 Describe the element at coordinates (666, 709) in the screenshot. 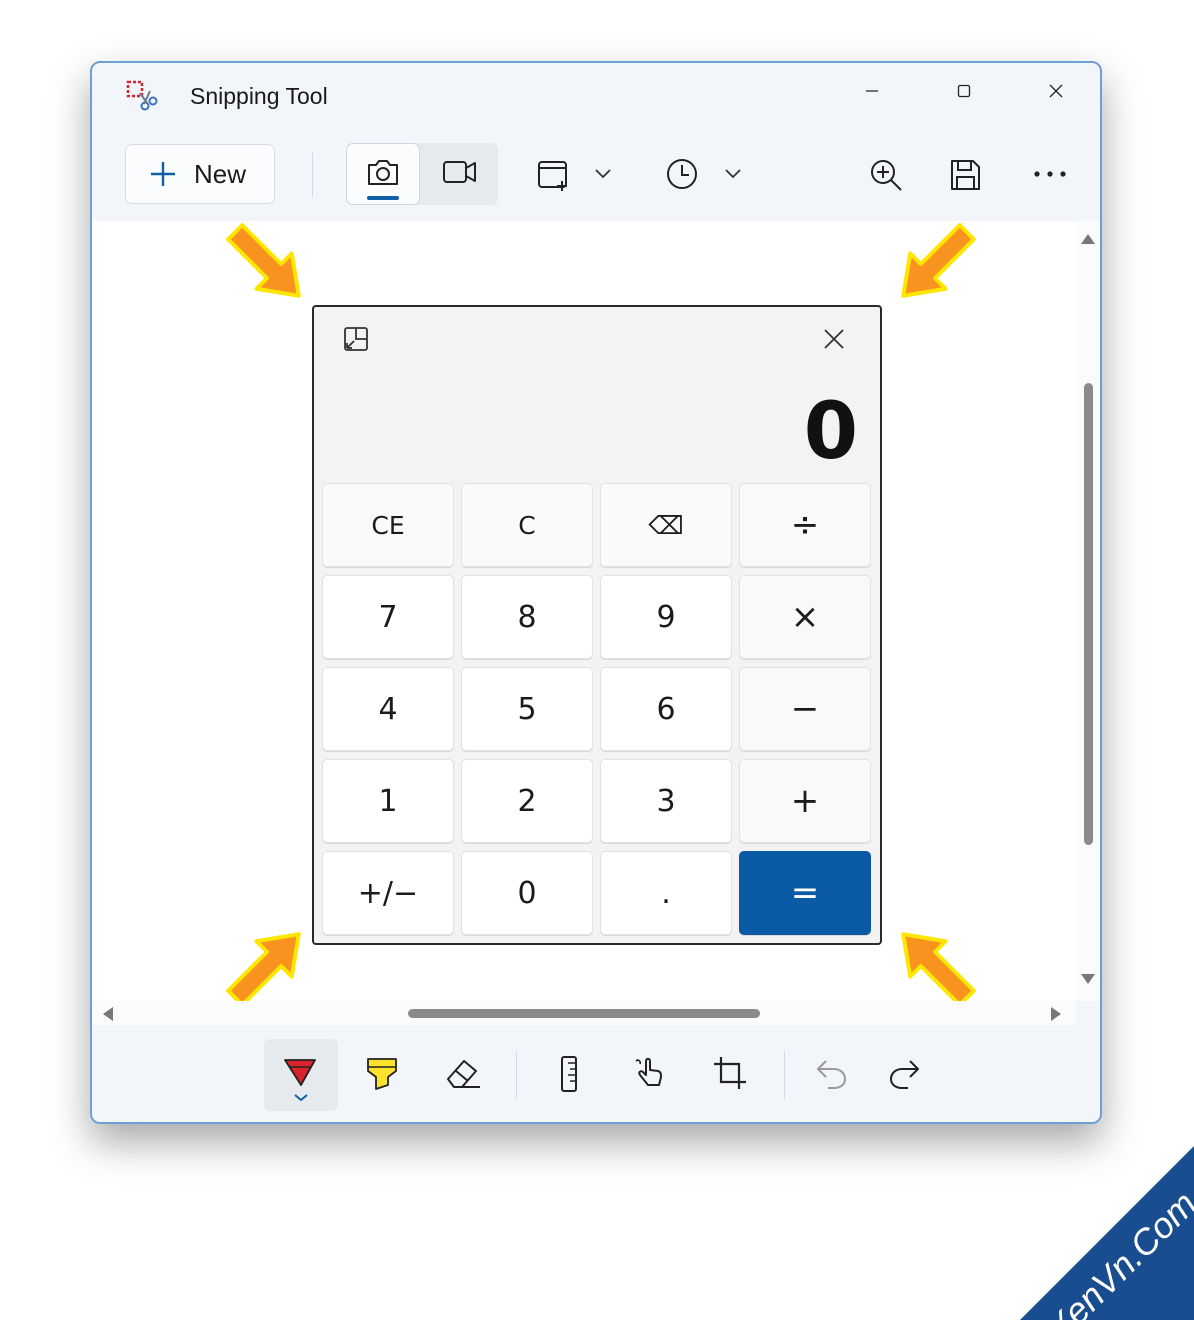

I see `calculator-key: 6` at that location.